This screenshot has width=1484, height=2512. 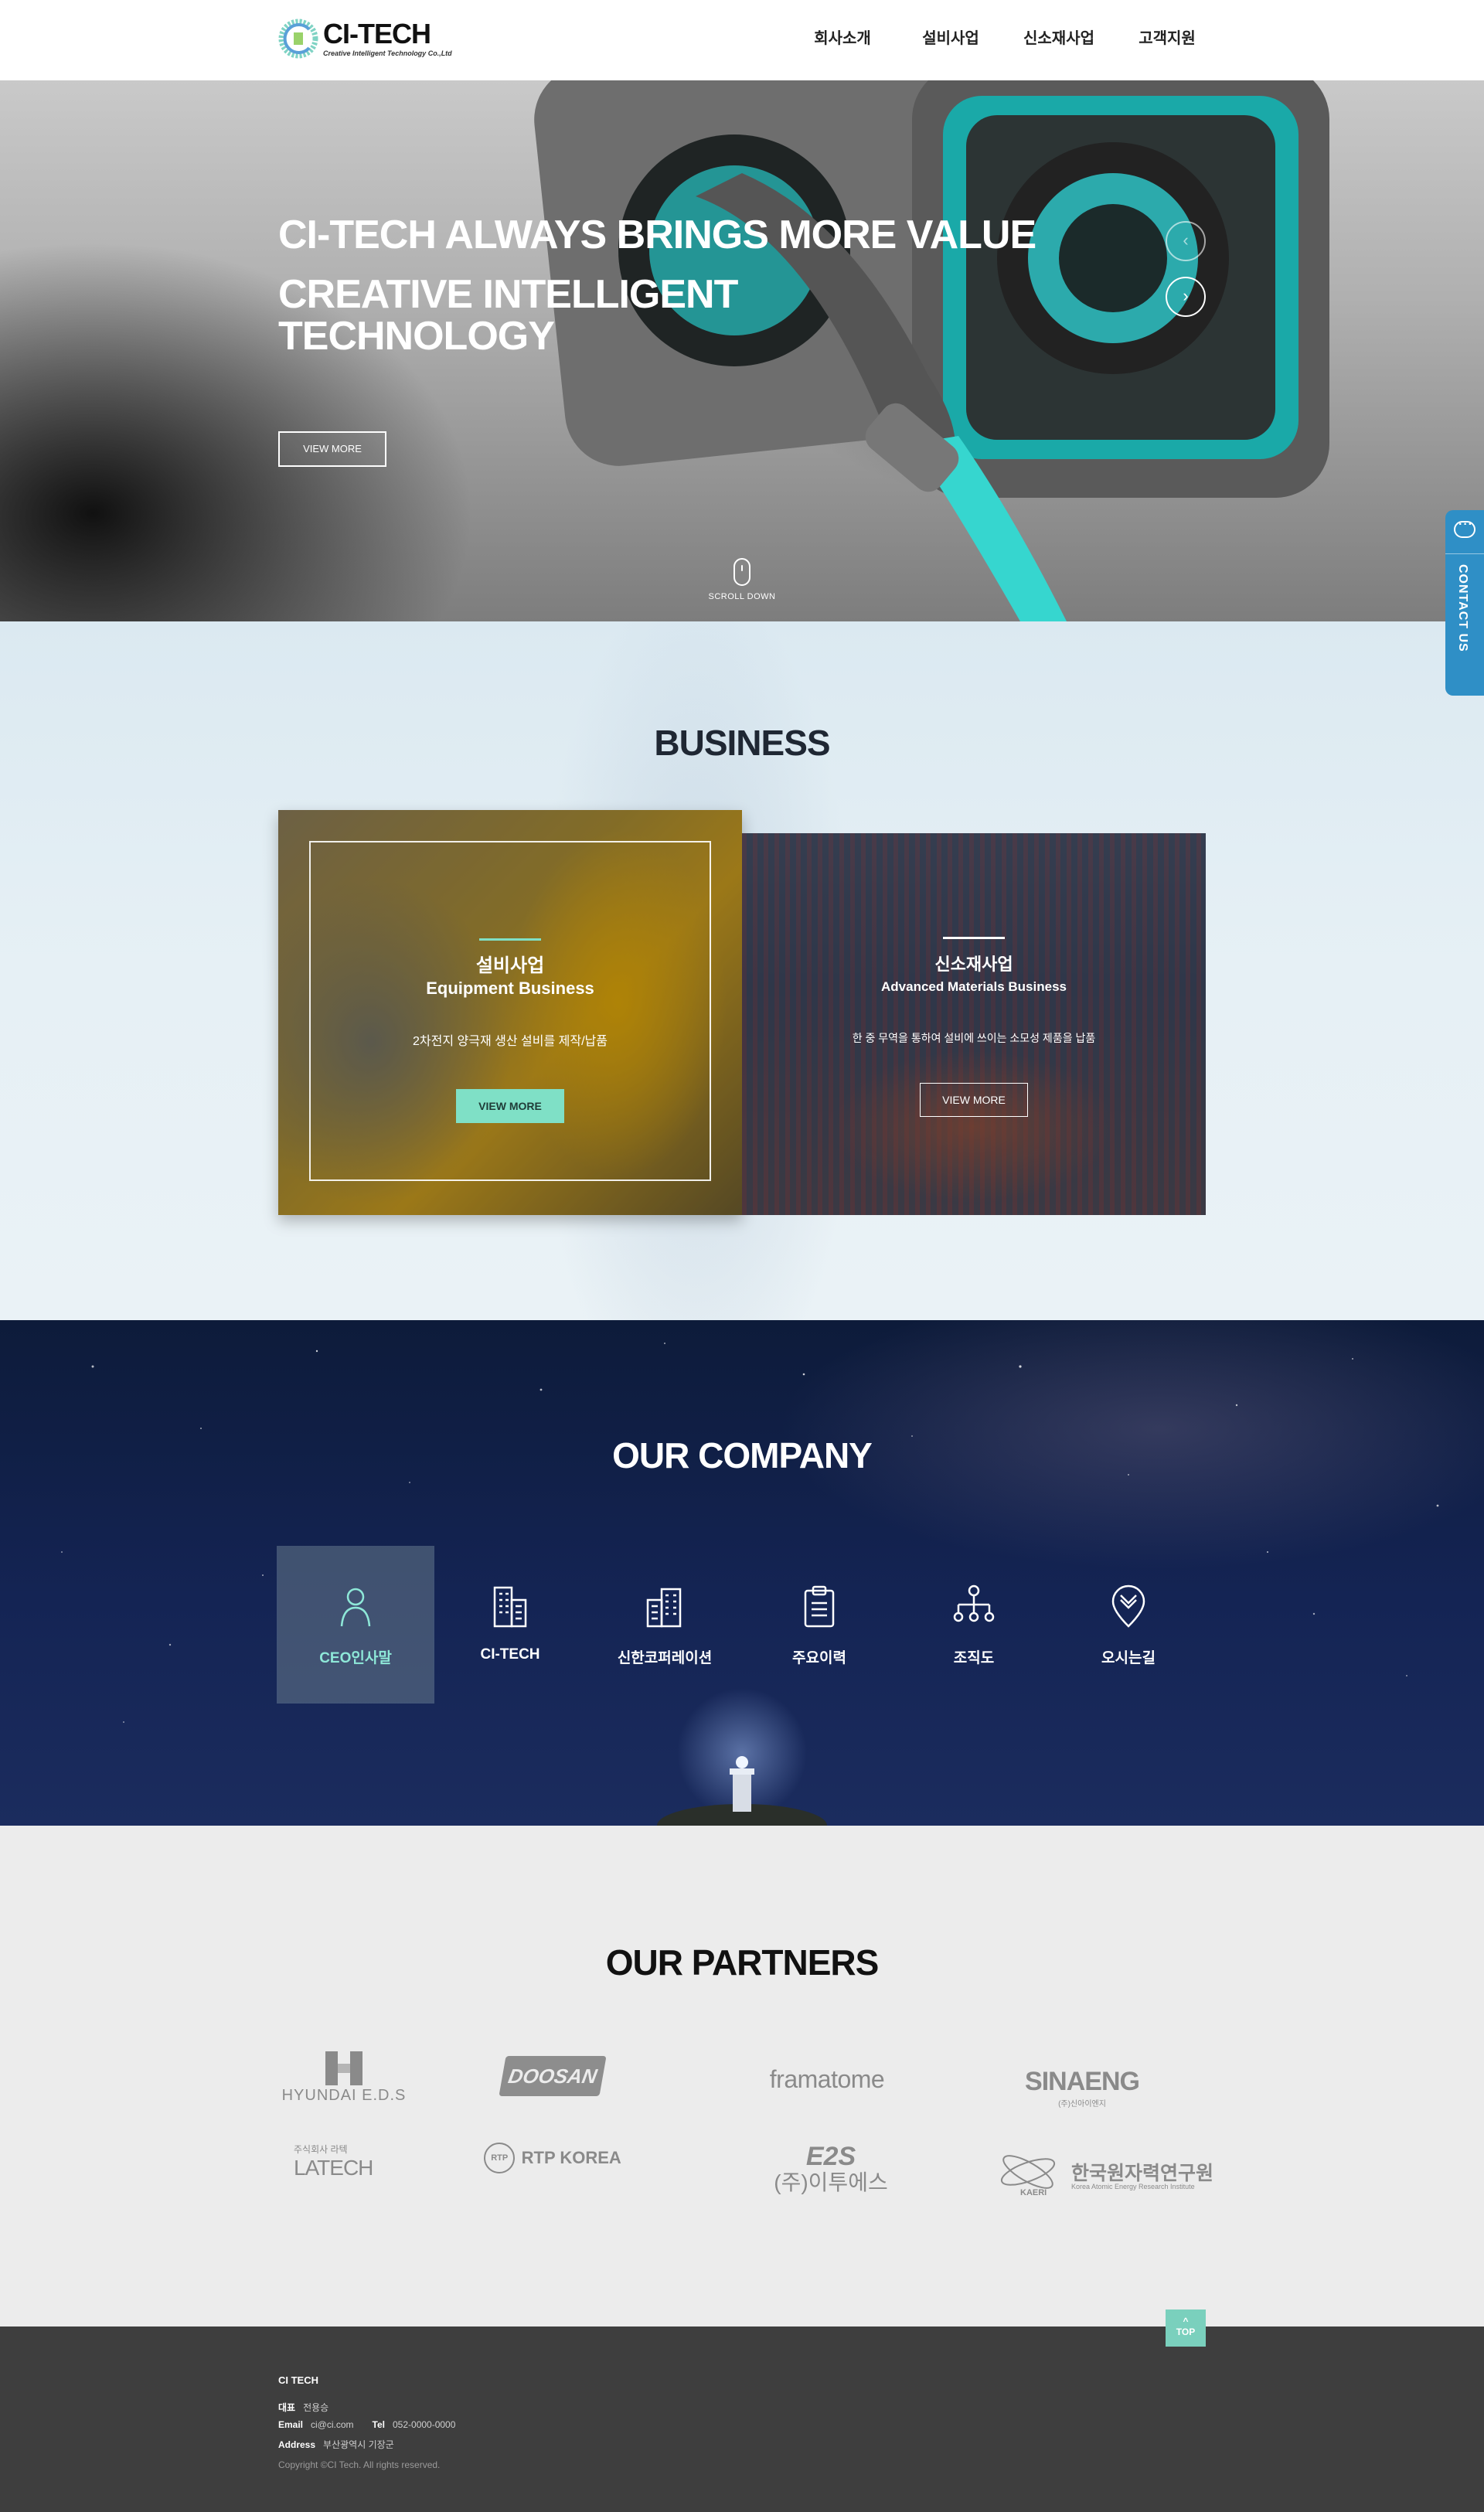 I want to click on top-label: TOP, so click(x=1186, y=2332).